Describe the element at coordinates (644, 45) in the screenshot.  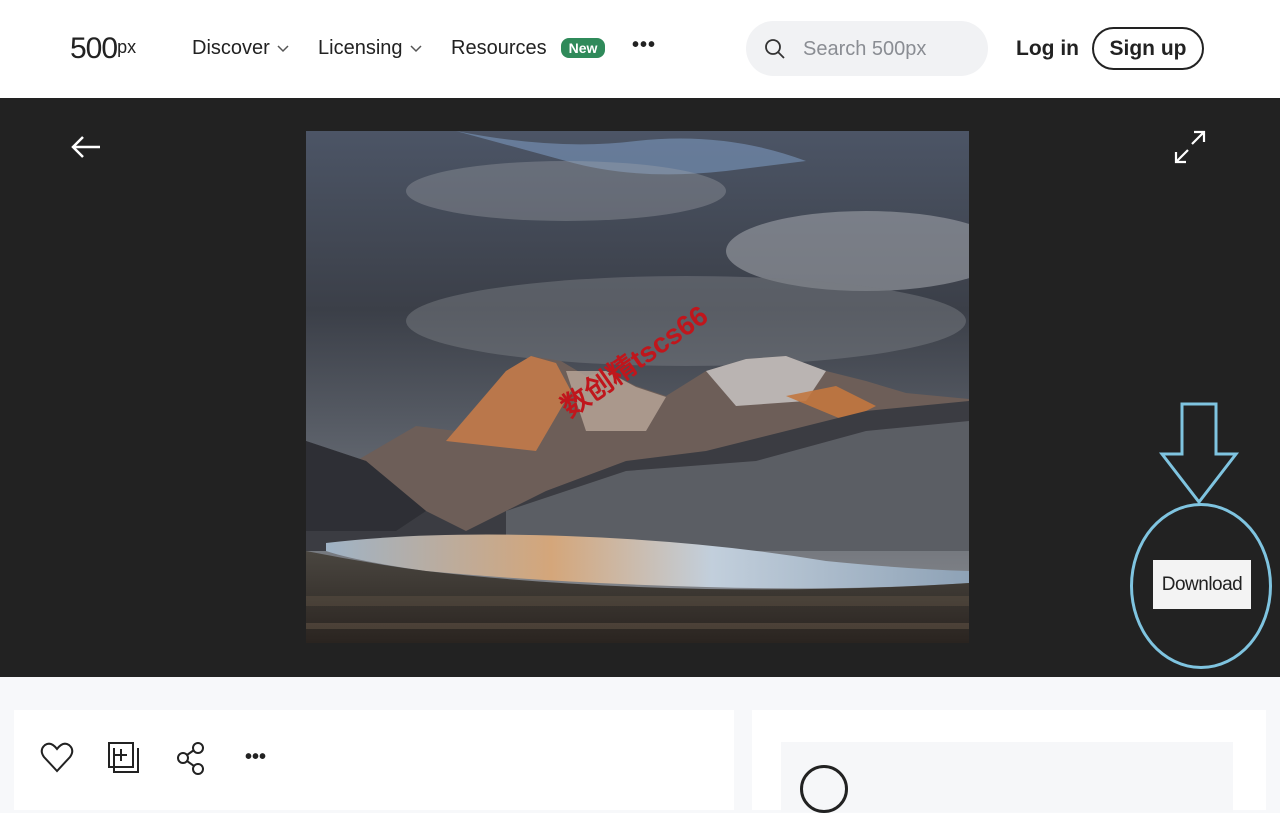
I see `more-menu-button: •••` at that location.